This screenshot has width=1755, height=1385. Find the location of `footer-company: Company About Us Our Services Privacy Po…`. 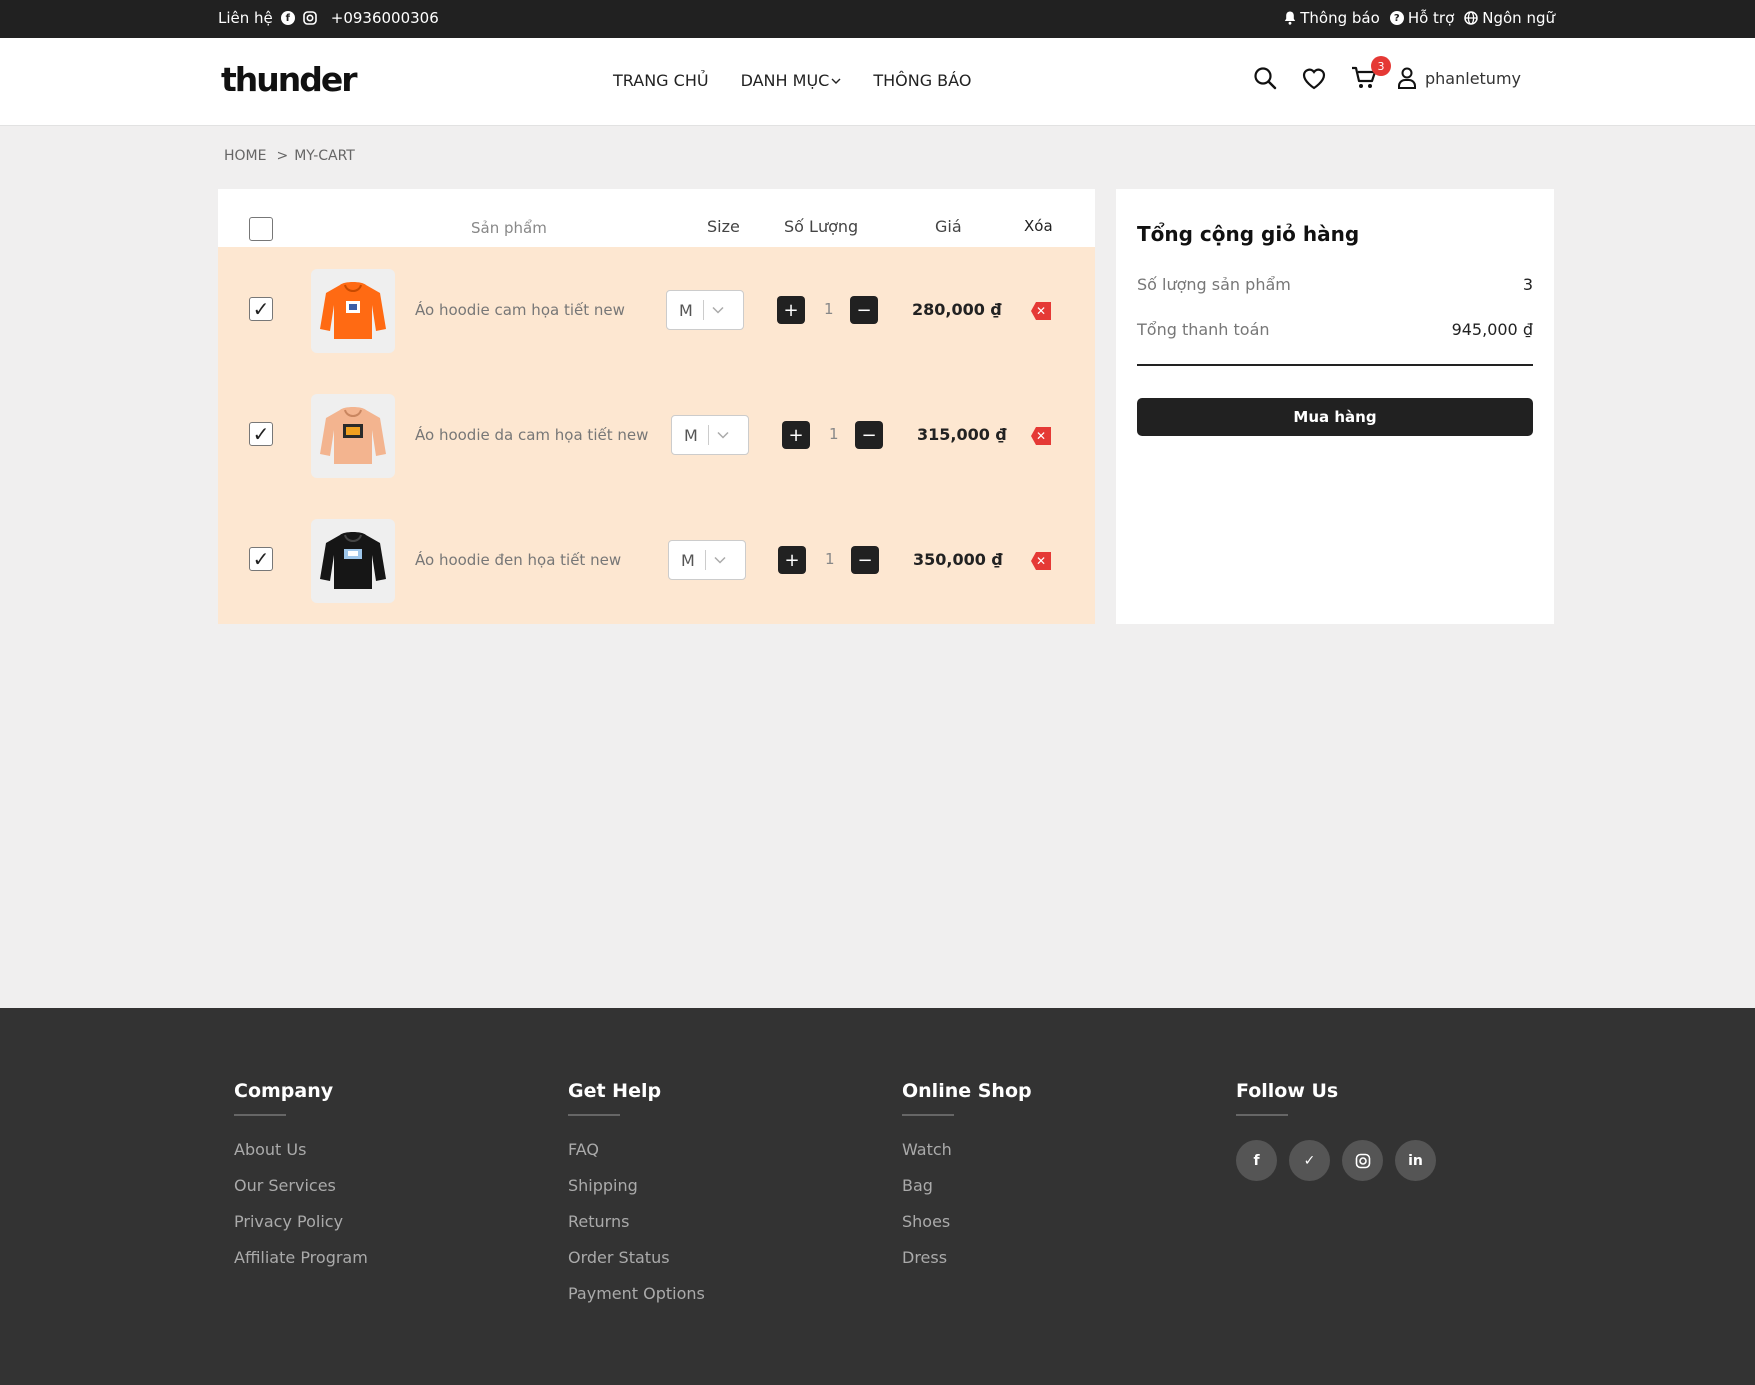

footer-company: Company About Us Our Services Privacy Po… is located at coordinates (301, 1182).